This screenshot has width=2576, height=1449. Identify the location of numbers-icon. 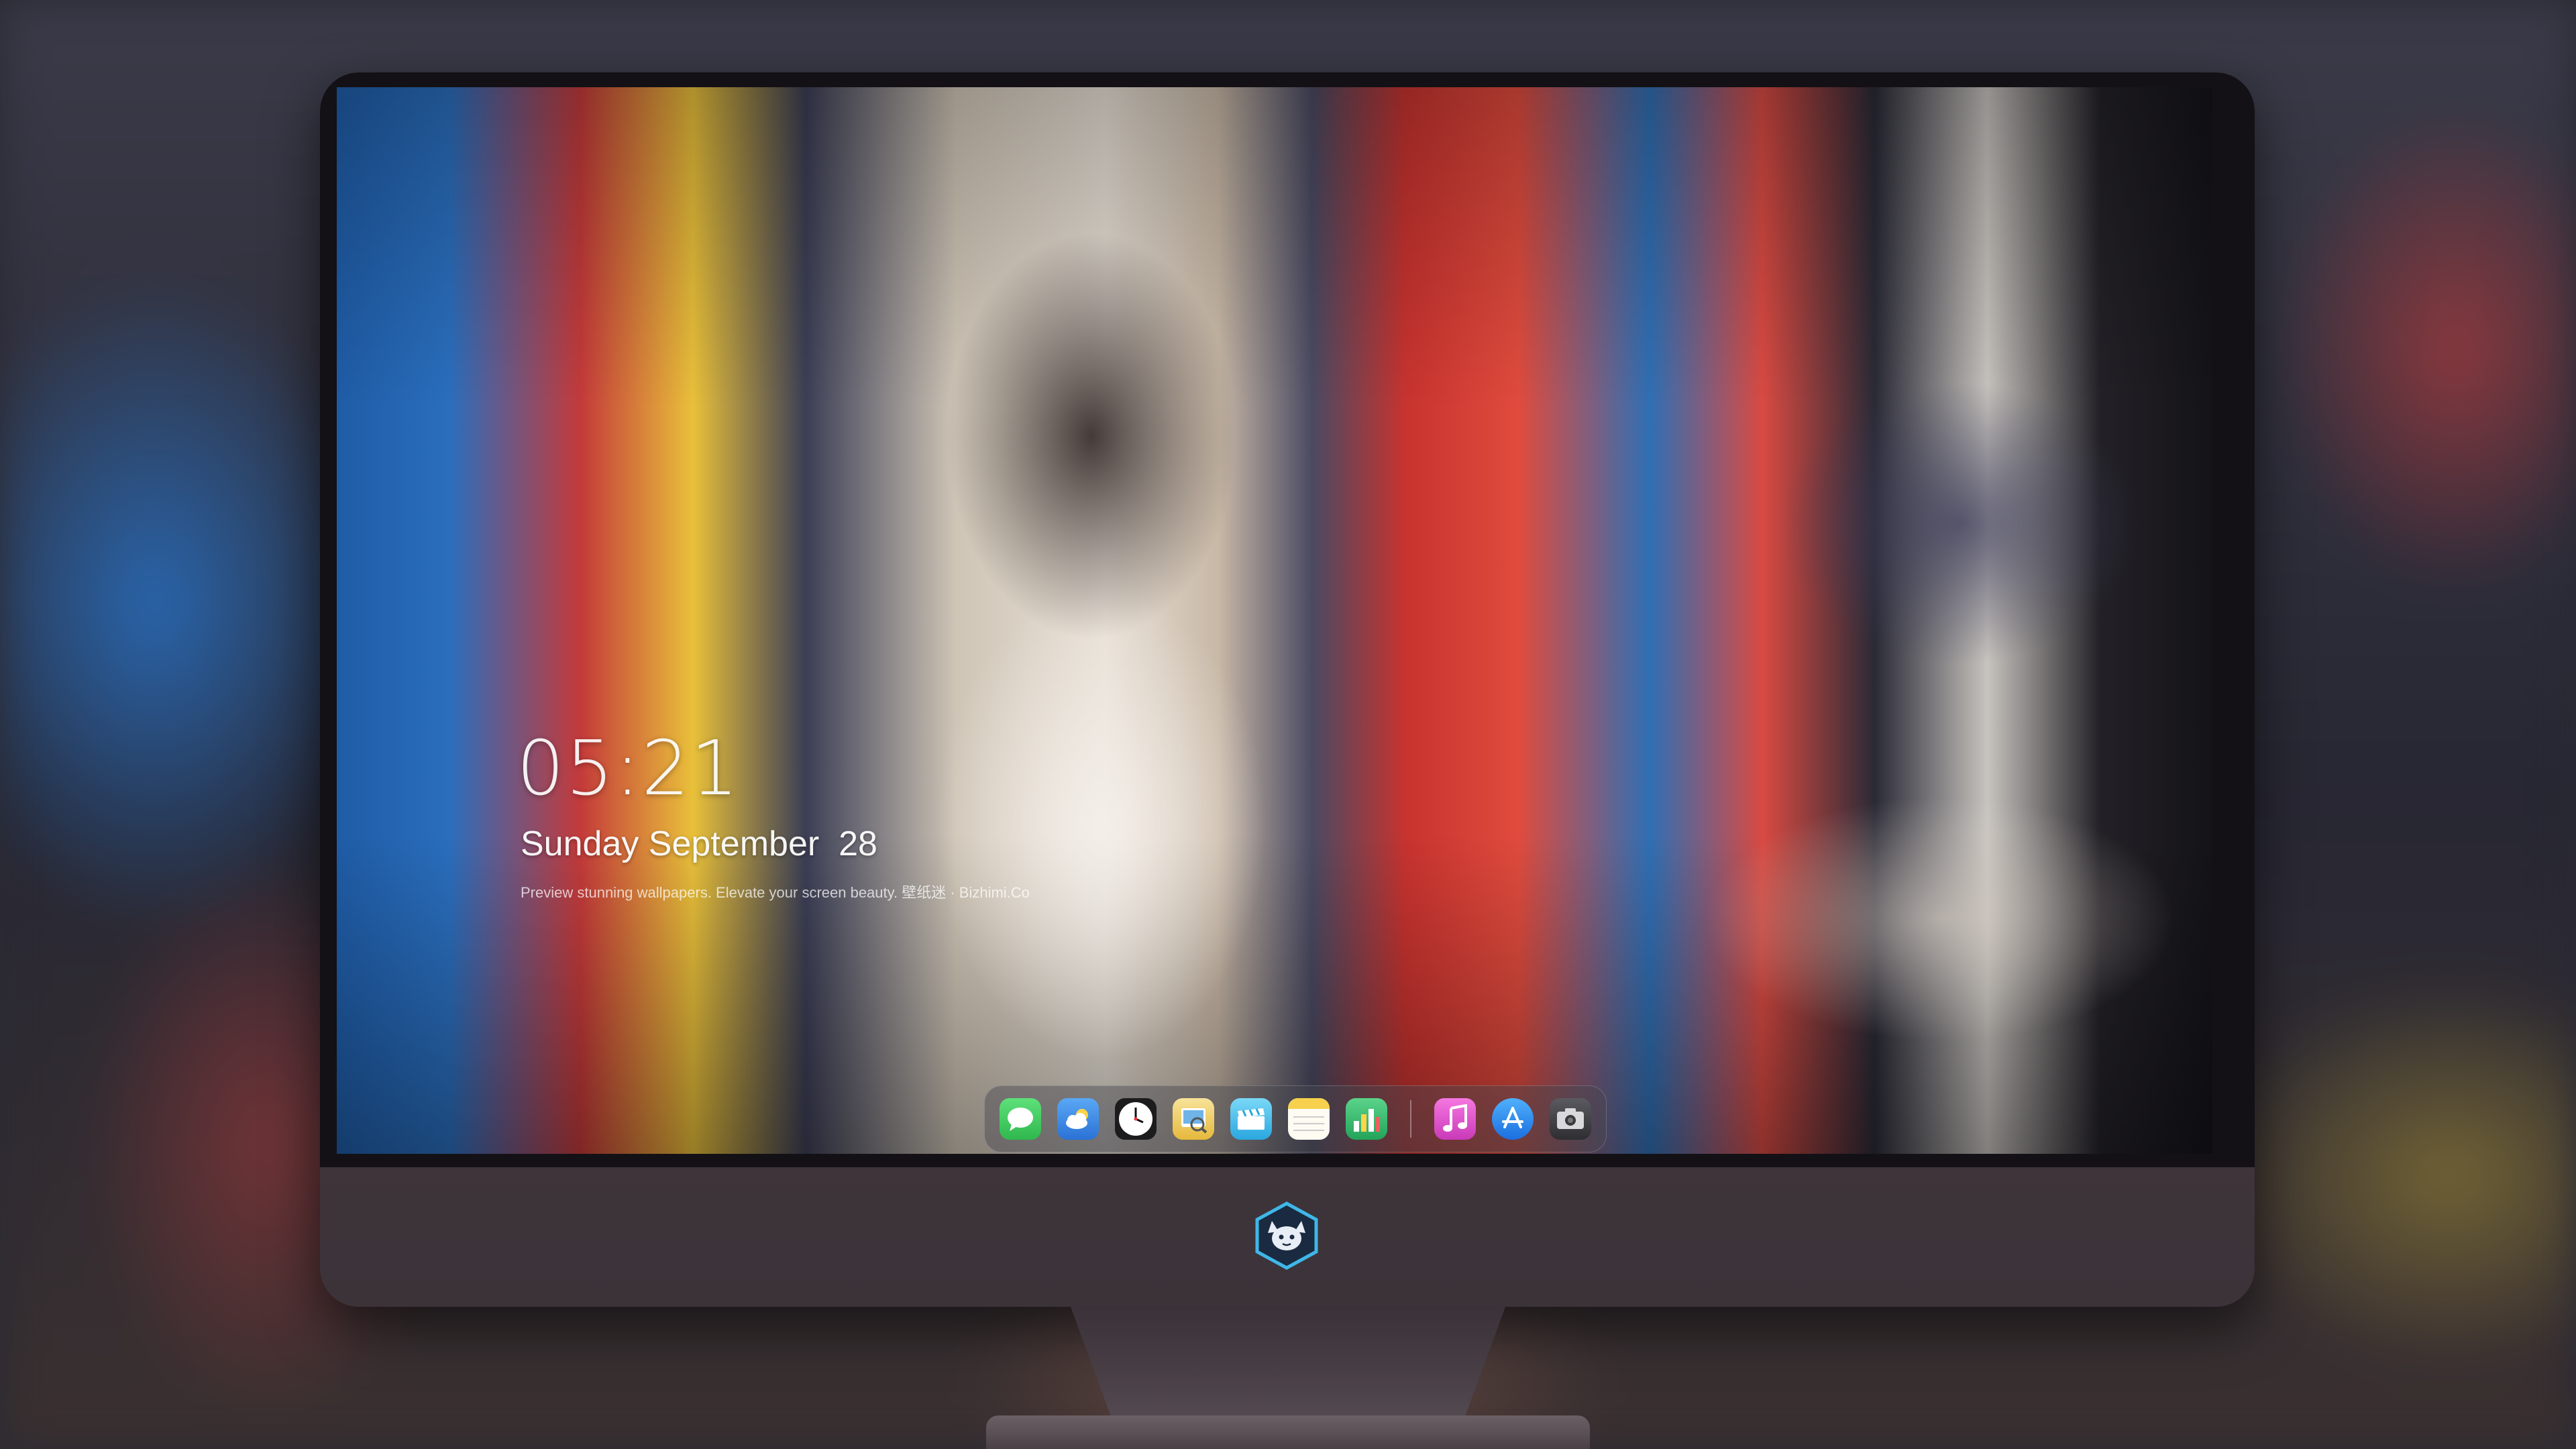
(1366, 1119).